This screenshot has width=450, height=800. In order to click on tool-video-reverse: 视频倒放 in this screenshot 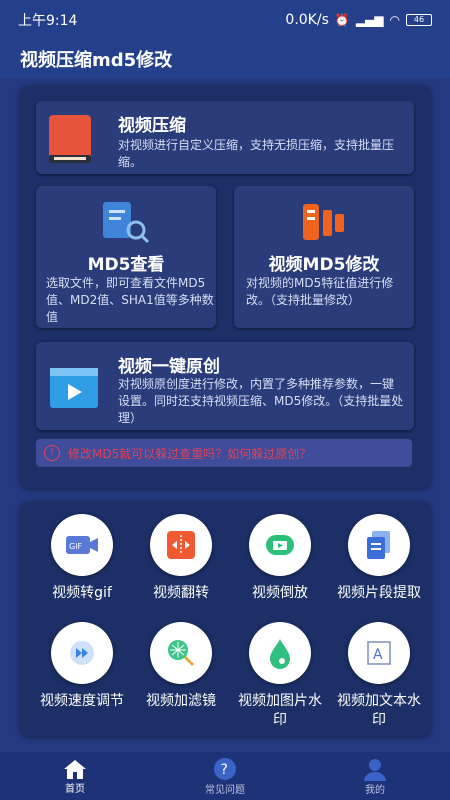, I will do `click(280, 558)`.